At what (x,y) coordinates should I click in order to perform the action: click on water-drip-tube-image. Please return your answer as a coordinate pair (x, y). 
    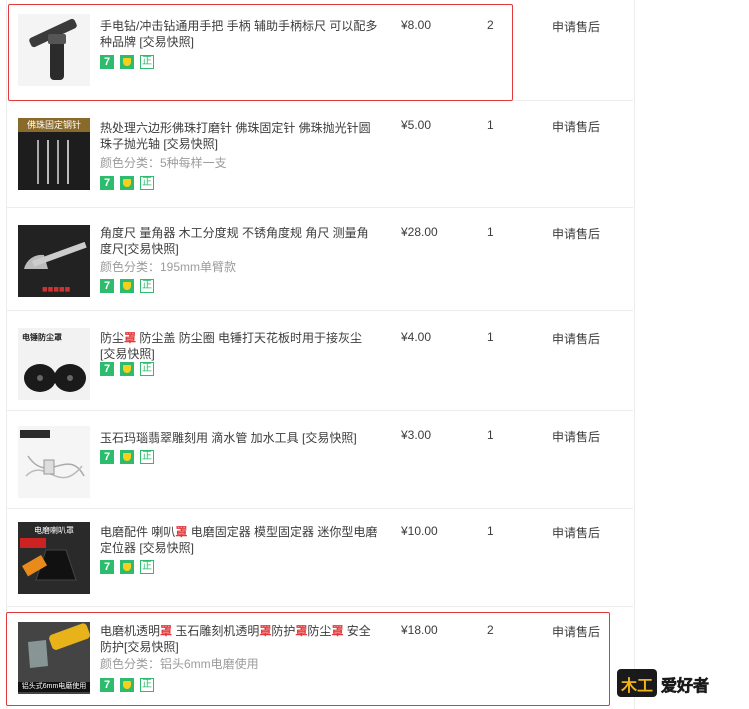
    Looking at the image, I should click on (52, 454).